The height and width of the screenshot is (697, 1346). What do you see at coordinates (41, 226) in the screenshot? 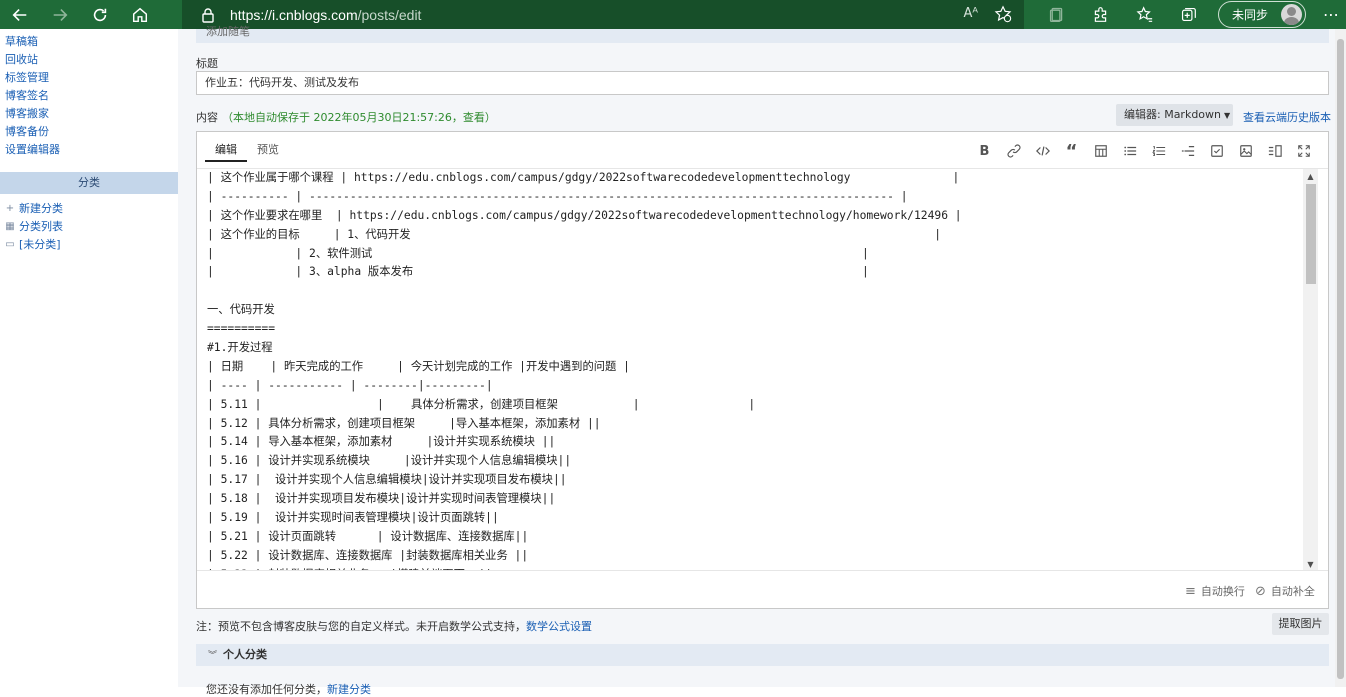
I see `category-item-label: 分类列表` at bounding box center [41, 226].